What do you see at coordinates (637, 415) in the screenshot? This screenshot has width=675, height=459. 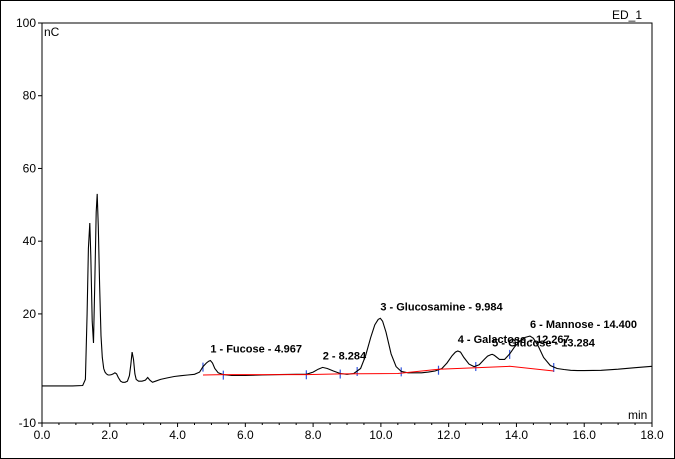 I see `x-axis-label: min` at bounding box center [637, 415].